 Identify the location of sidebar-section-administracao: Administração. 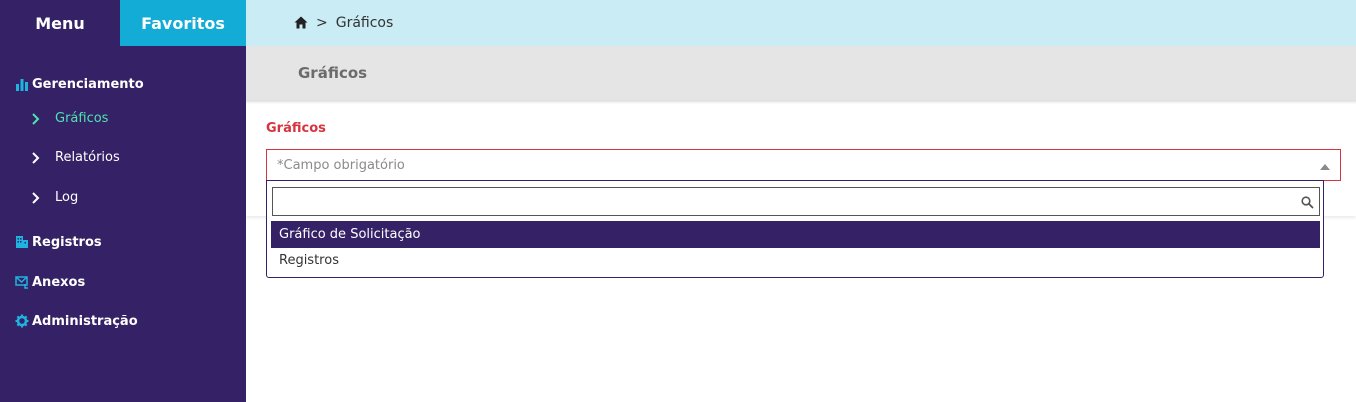
(76, 321).